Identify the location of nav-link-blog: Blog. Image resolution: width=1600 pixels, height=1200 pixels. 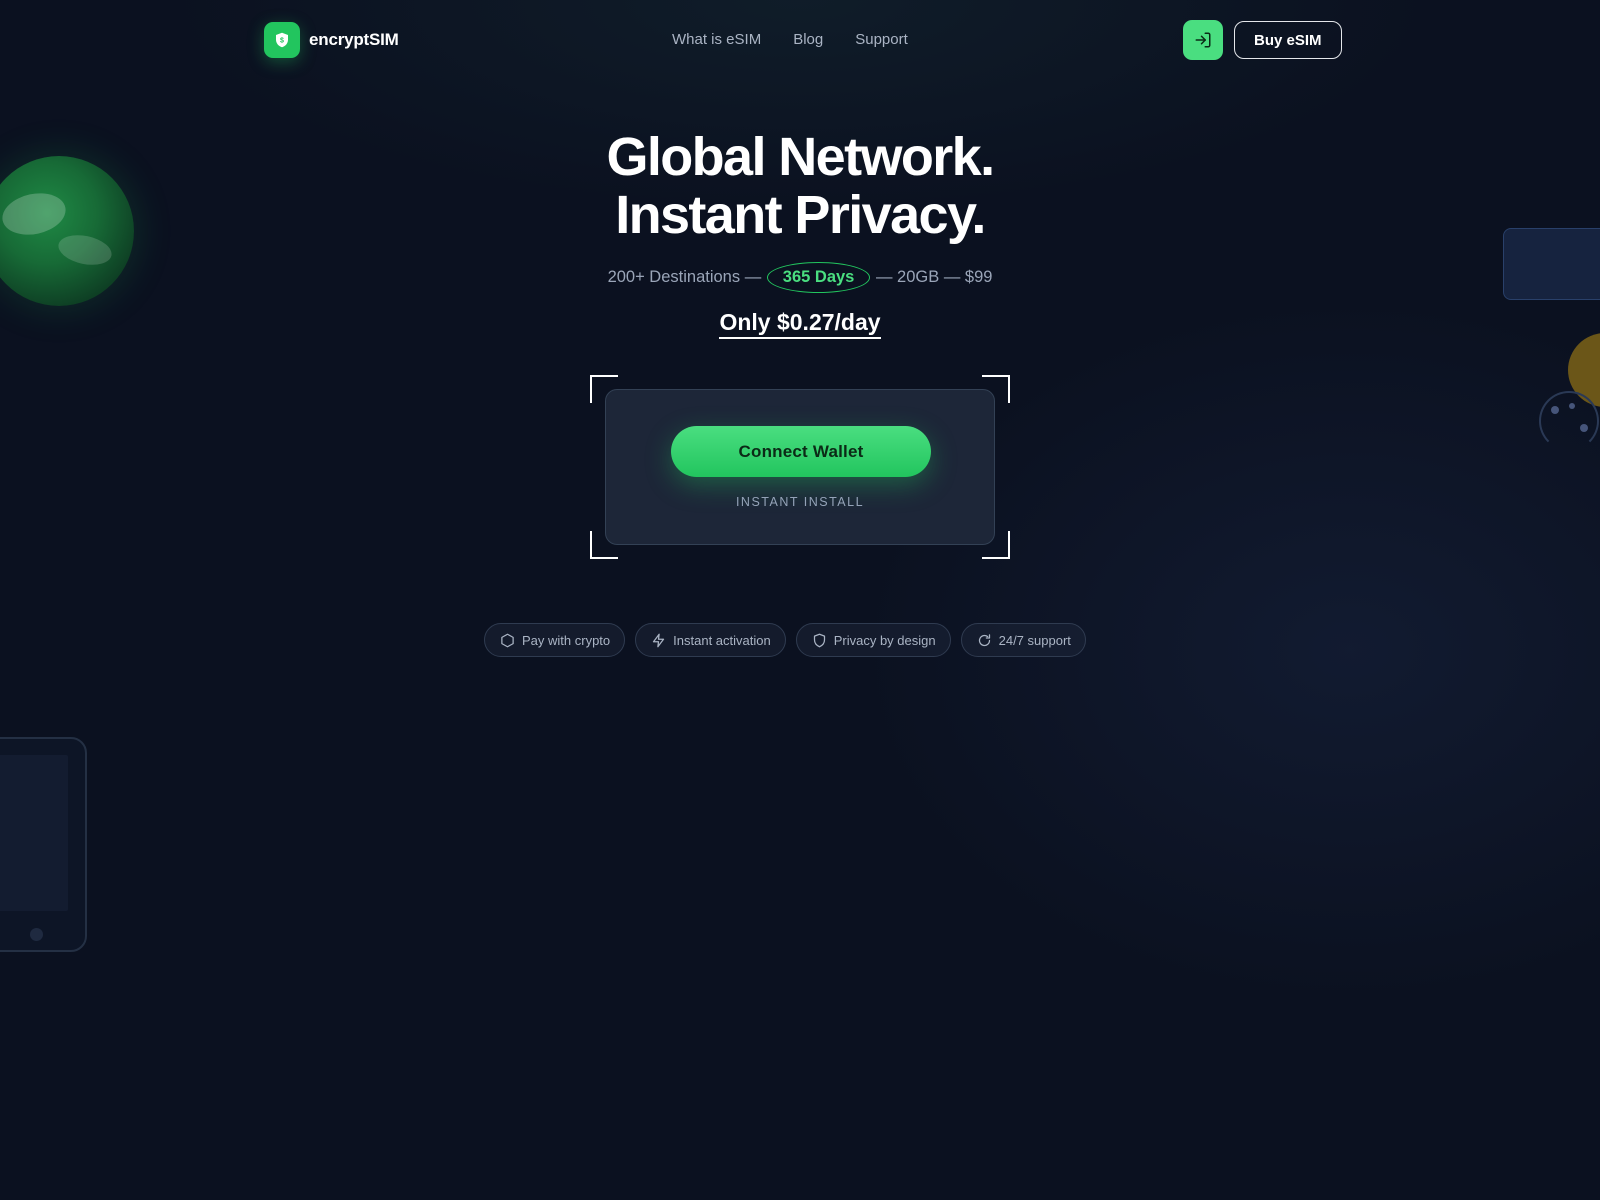
(808, 39).